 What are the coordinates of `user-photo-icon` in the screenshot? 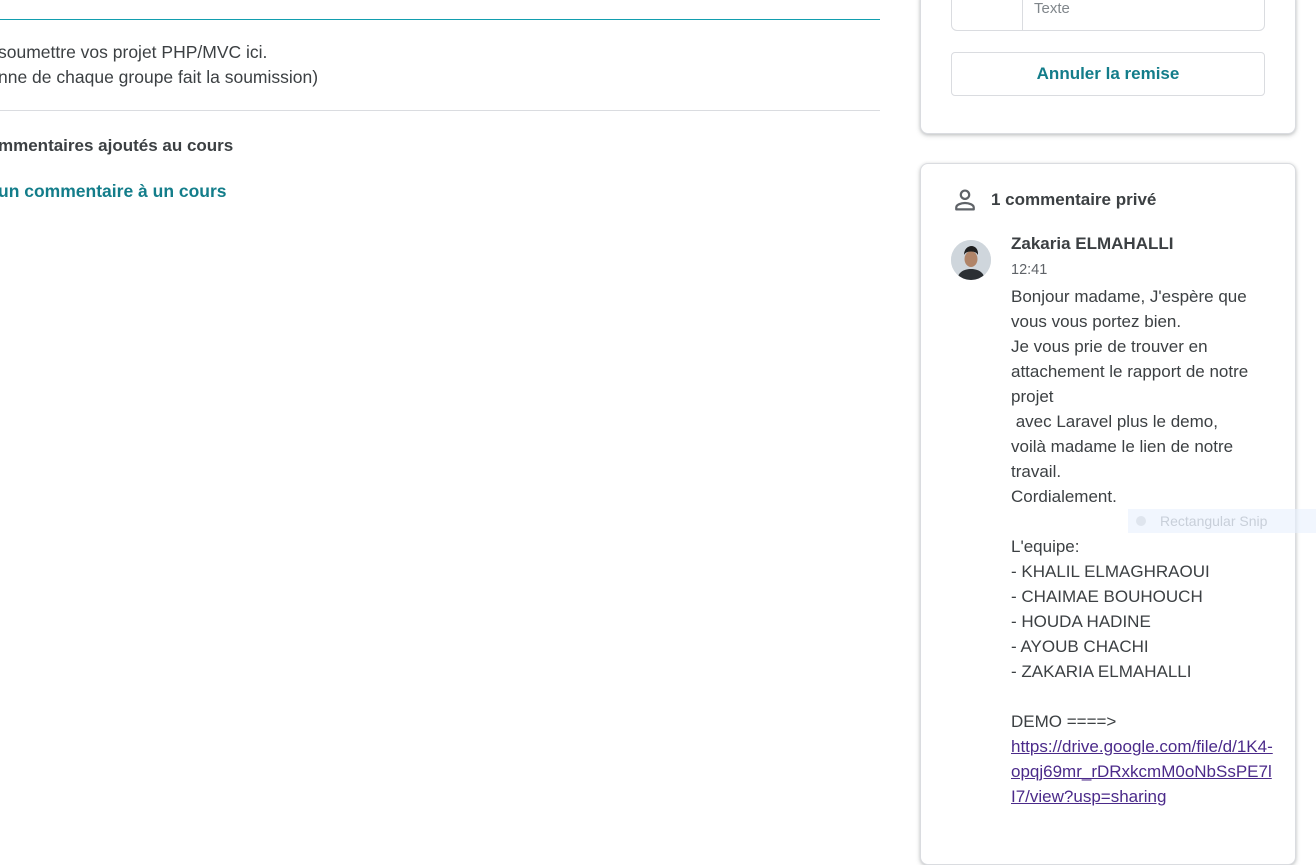 It's located at (971, 260).